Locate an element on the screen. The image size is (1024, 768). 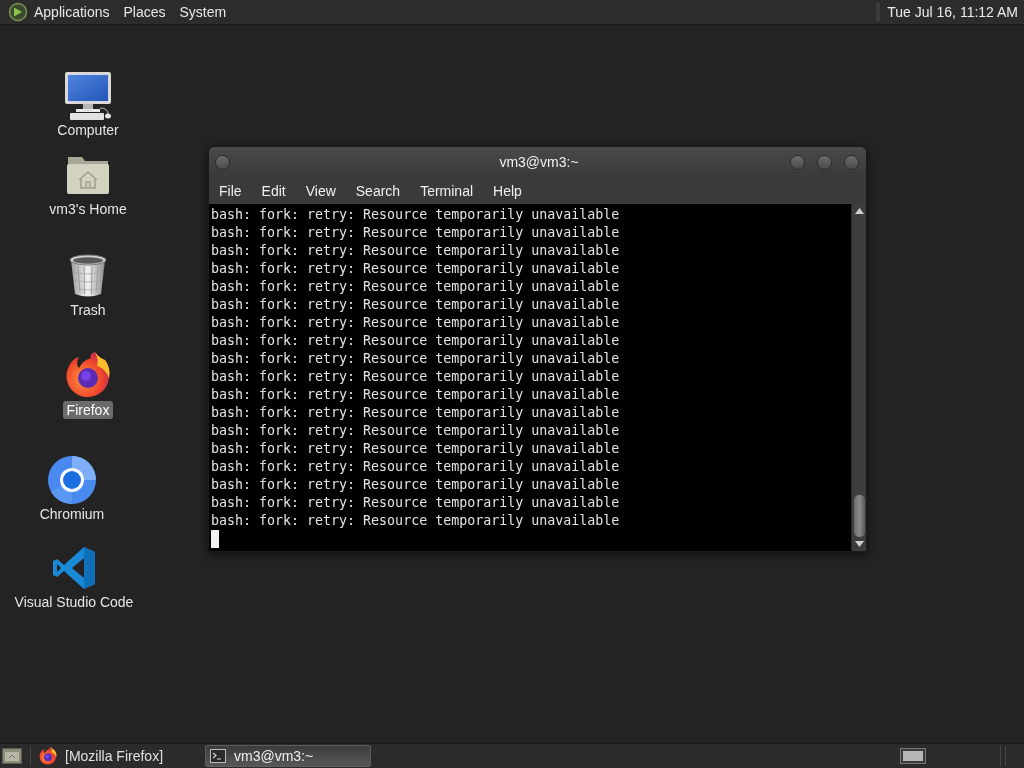
window-menu-button is located at coordinates (222, 162).